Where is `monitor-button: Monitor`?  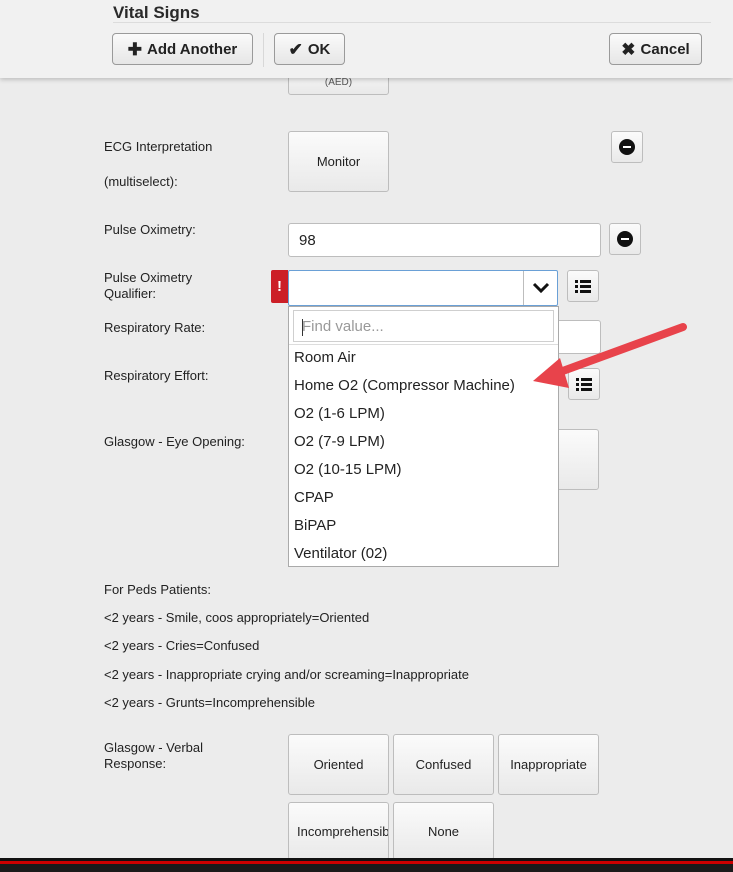
monitor-button: Monitor is located at coordinates (338, 161).